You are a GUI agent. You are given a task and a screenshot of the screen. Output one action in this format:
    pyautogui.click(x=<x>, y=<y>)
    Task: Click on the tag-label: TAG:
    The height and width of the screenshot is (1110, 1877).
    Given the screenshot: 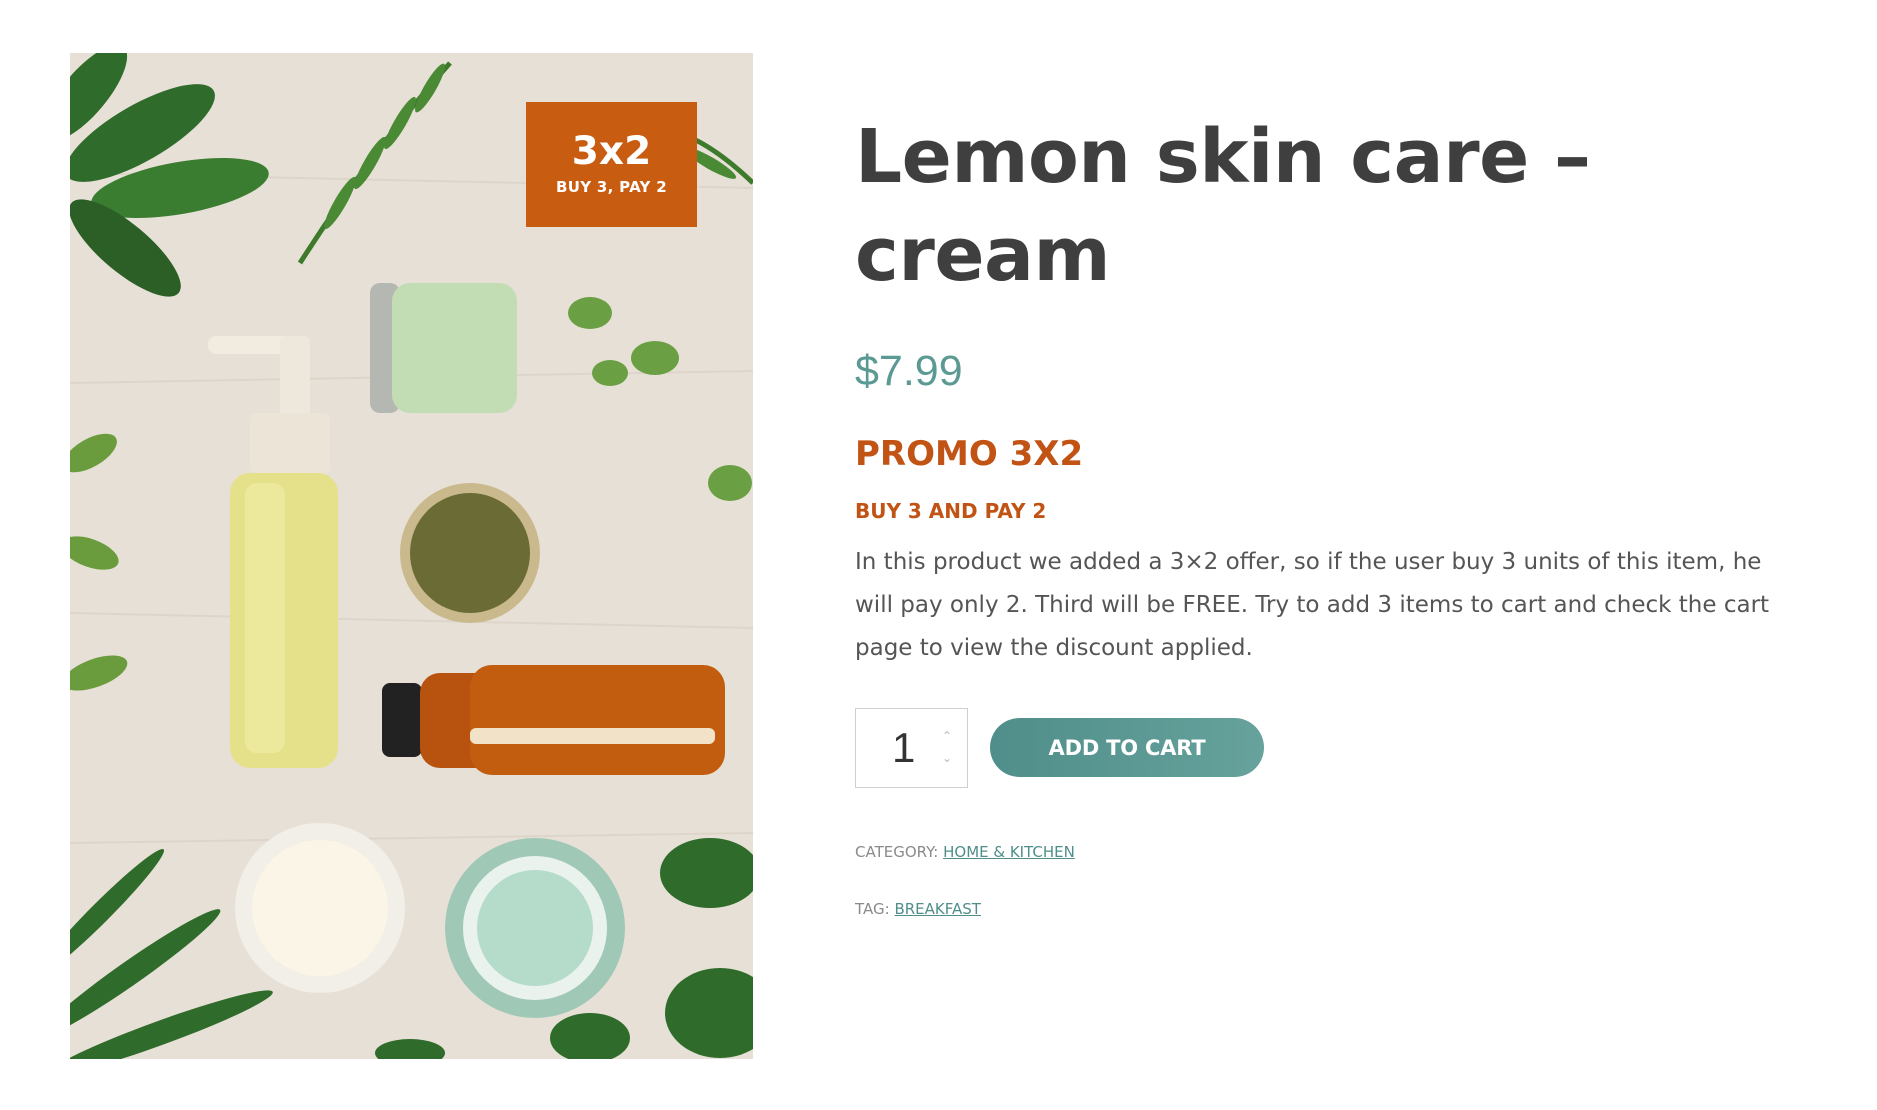 What is the action you would take?
    pyautogui.click(x=872, y=909)
    